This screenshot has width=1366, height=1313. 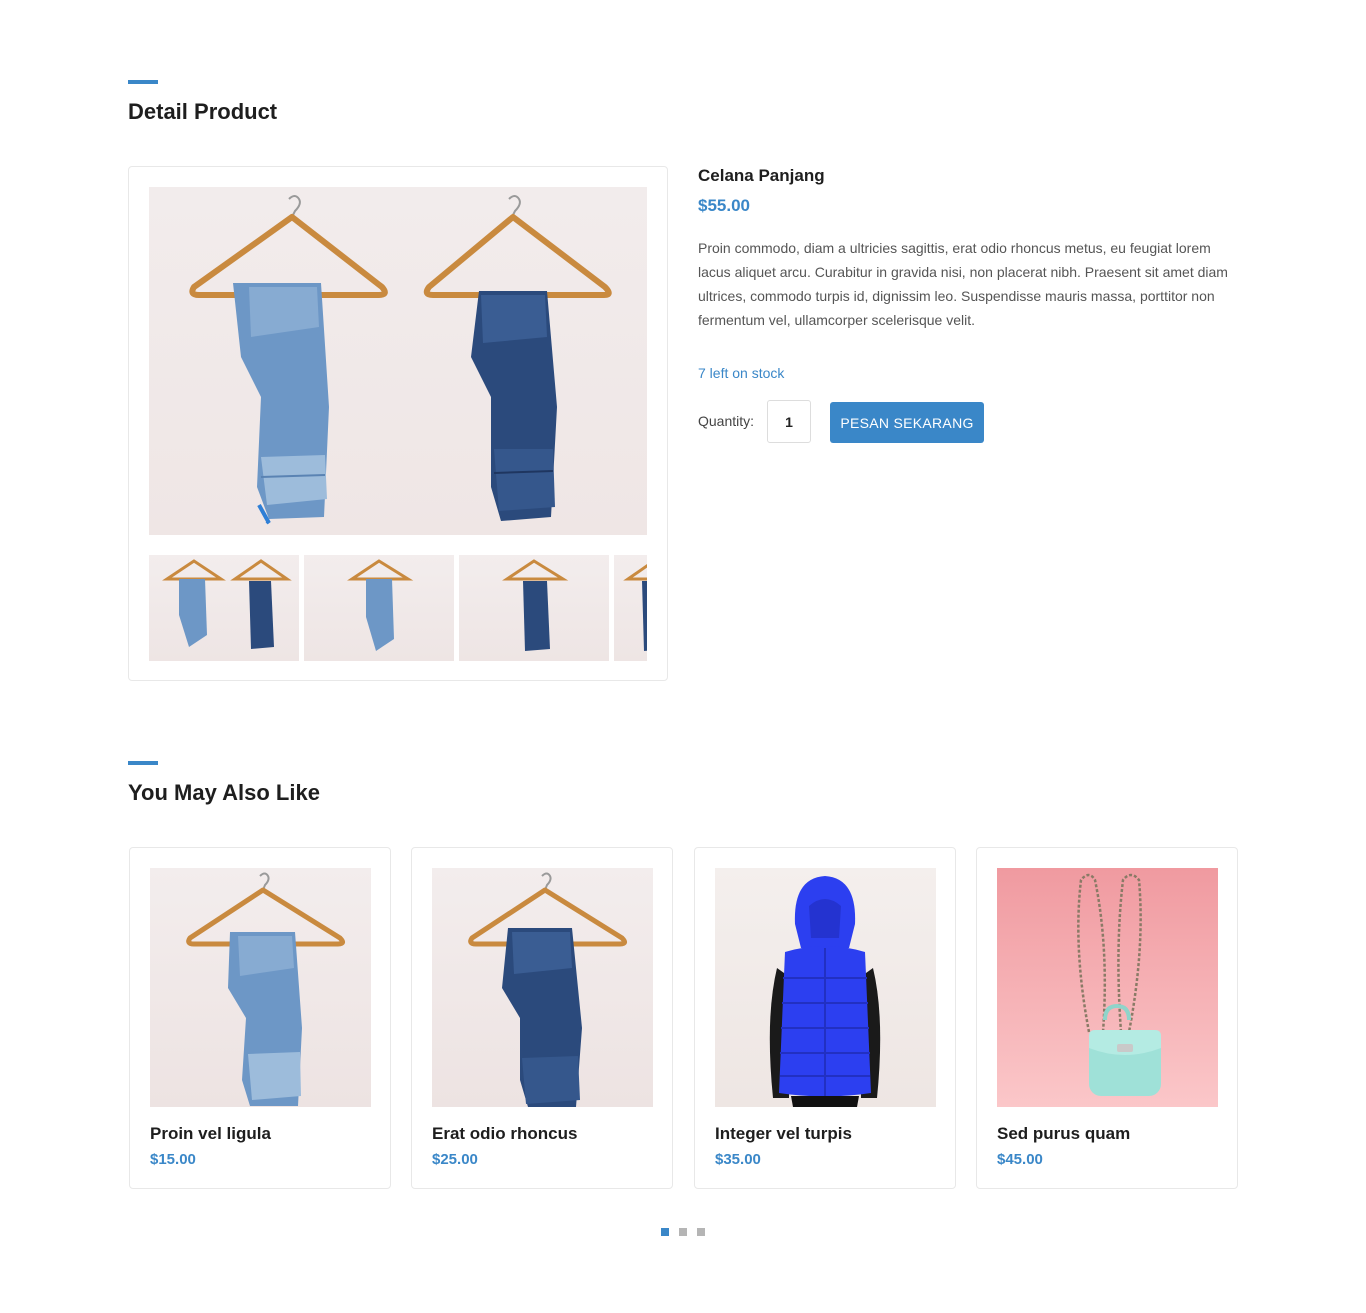 I want to click on product-card: Erat odio rhoncus $25.00, so click(x=542, y=1018).